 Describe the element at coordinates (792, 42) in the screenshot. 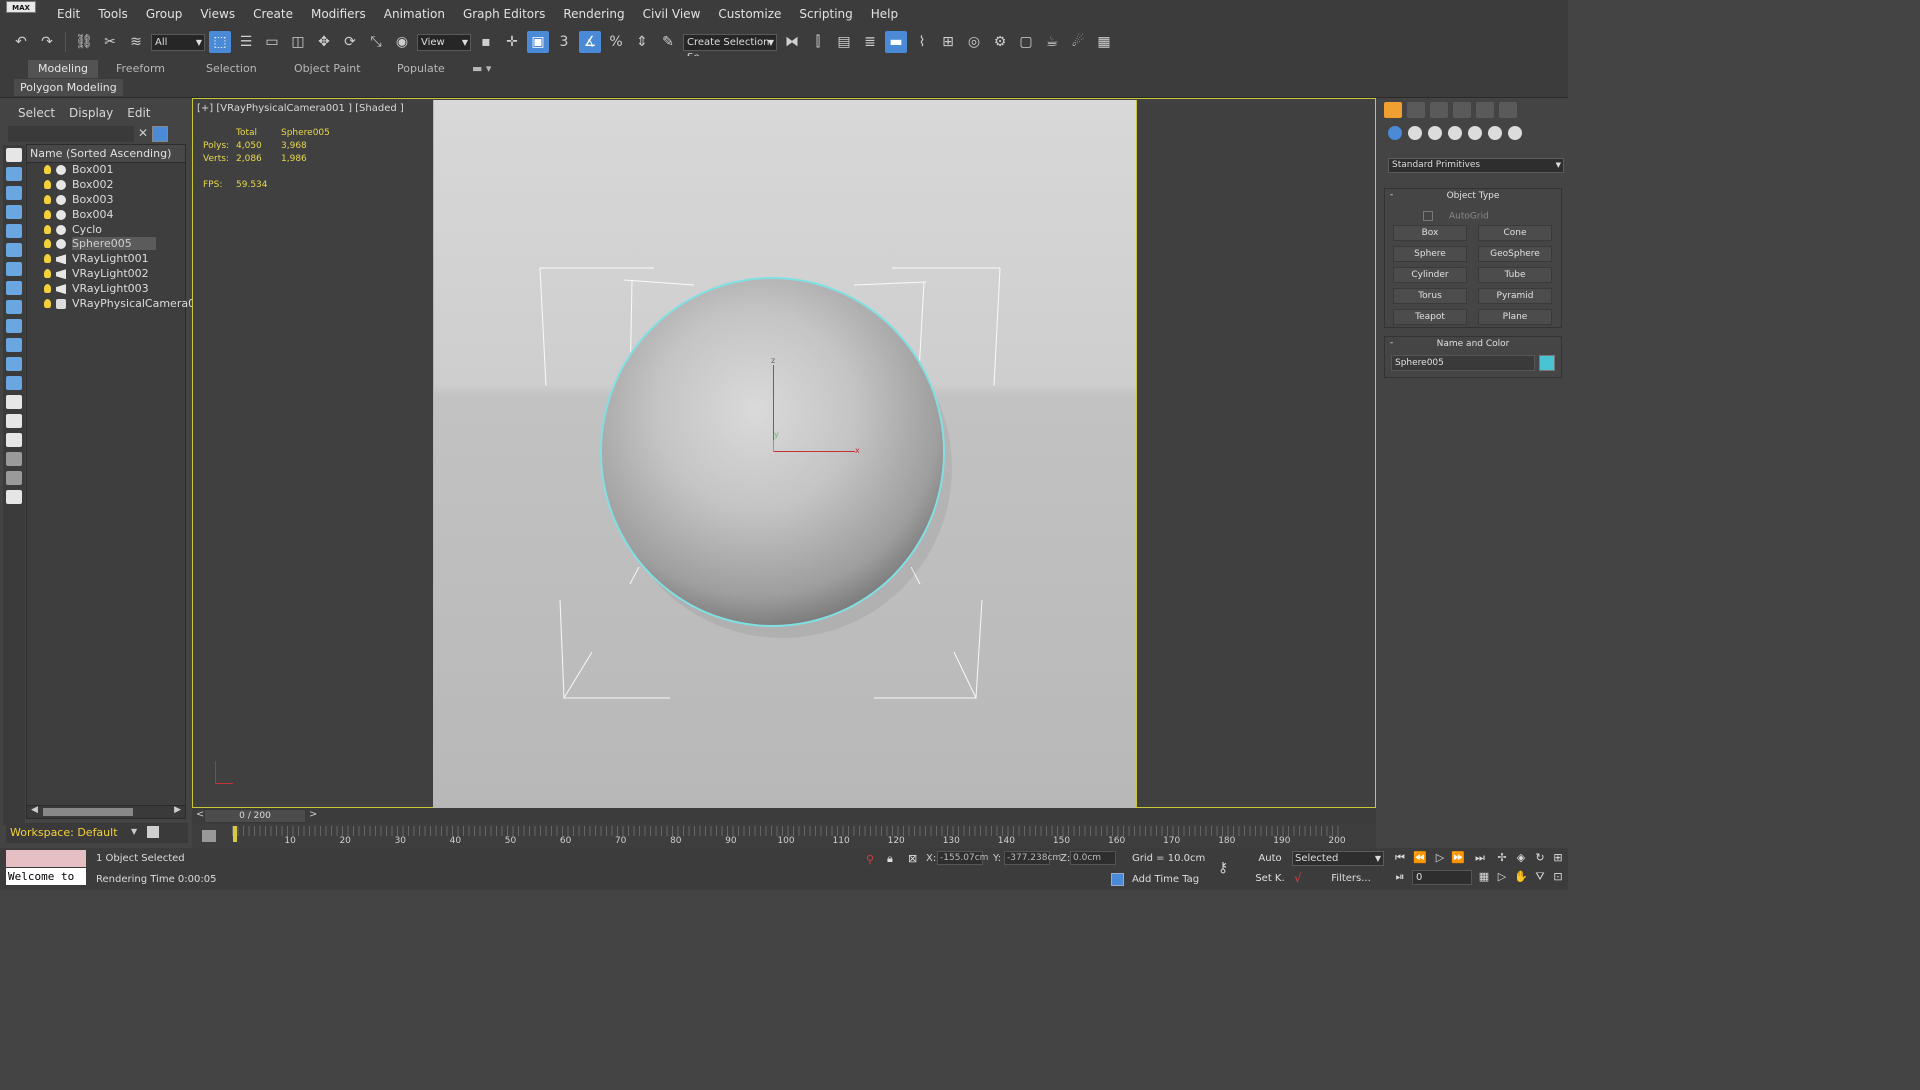

I see `mirror-icon: ⧓` at that location.